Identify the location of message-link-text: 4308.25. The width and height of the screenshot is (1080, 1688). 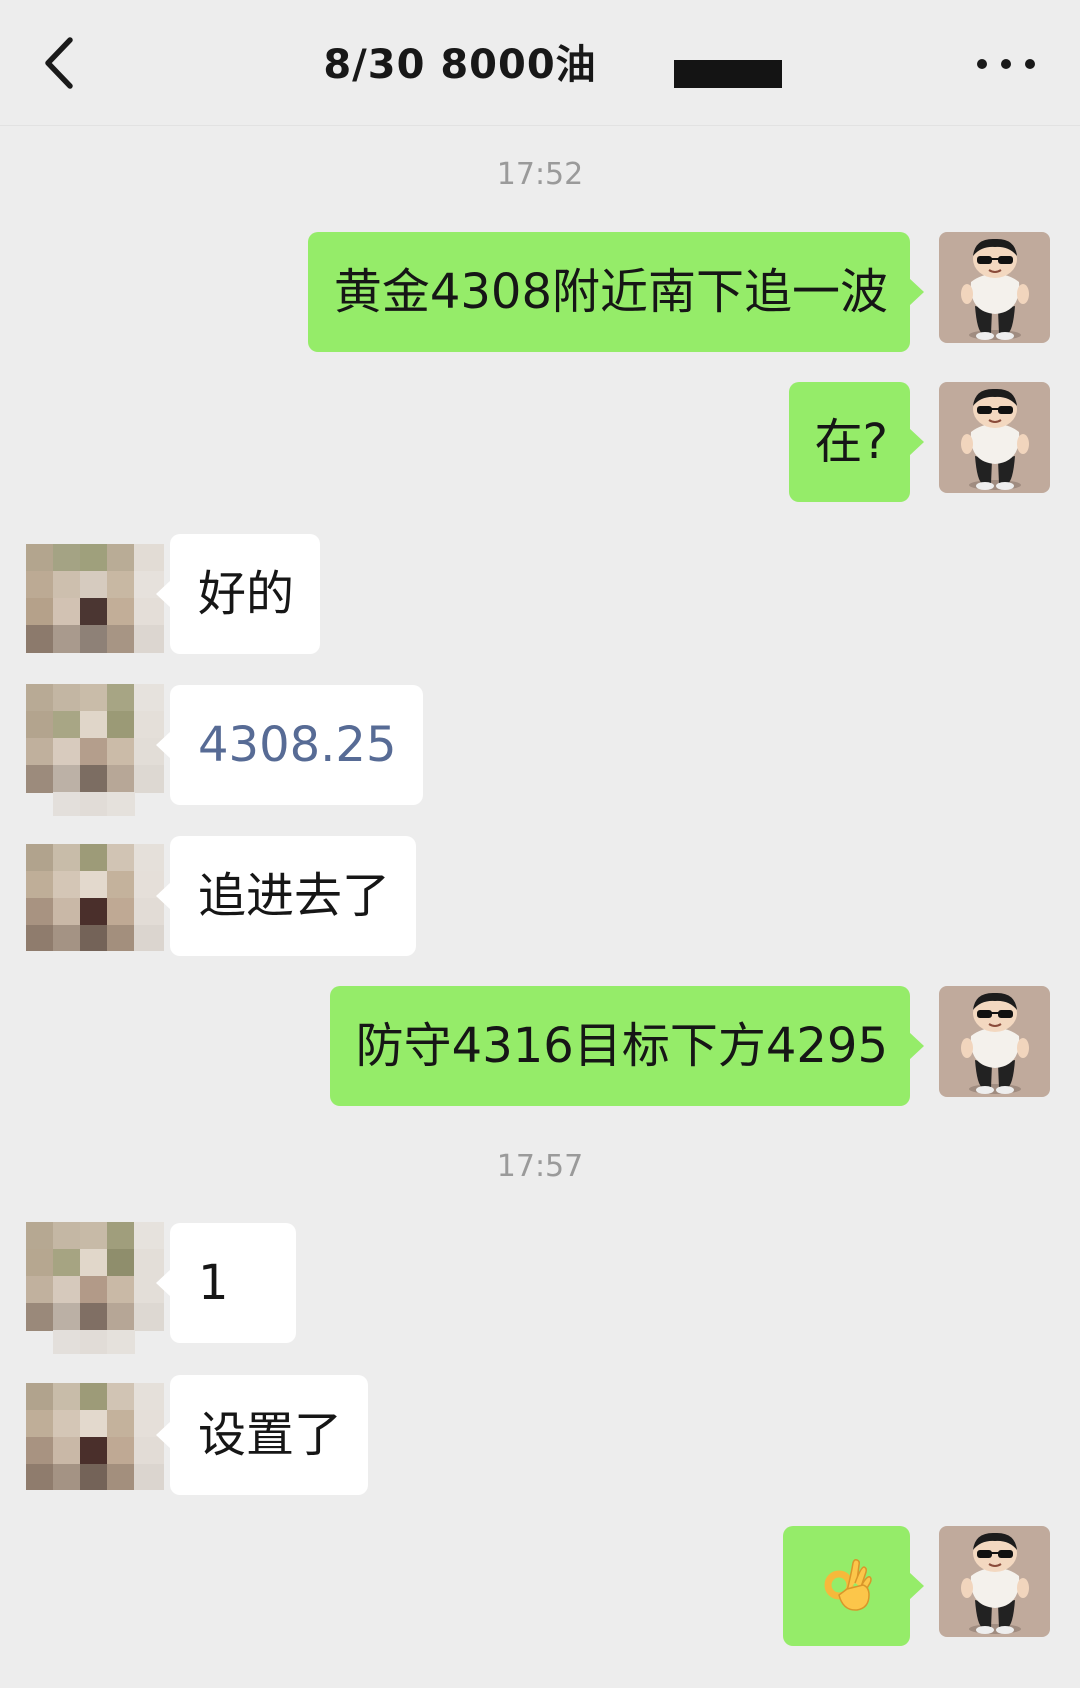
(297, 745).